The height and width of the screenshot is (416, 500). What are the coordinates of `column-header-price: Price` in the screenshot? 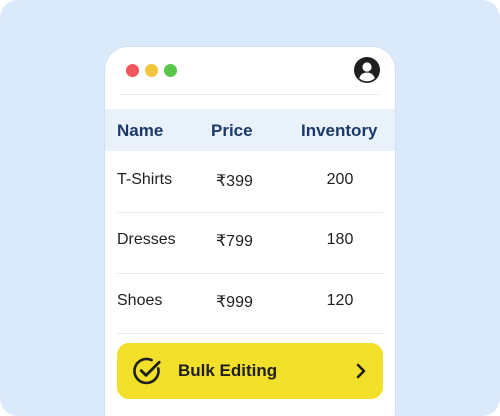 It's located at (232, 131).